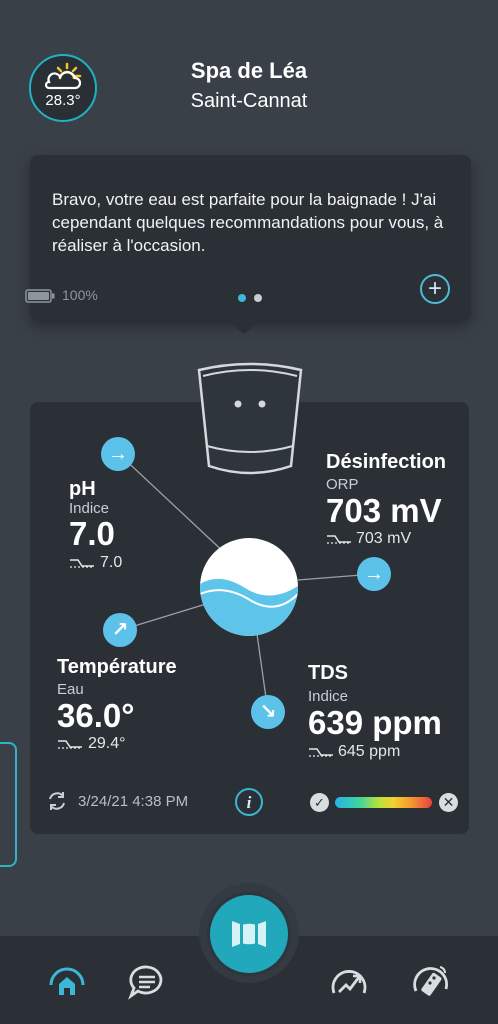  I want to click on sync-icon, so click(57, 801).